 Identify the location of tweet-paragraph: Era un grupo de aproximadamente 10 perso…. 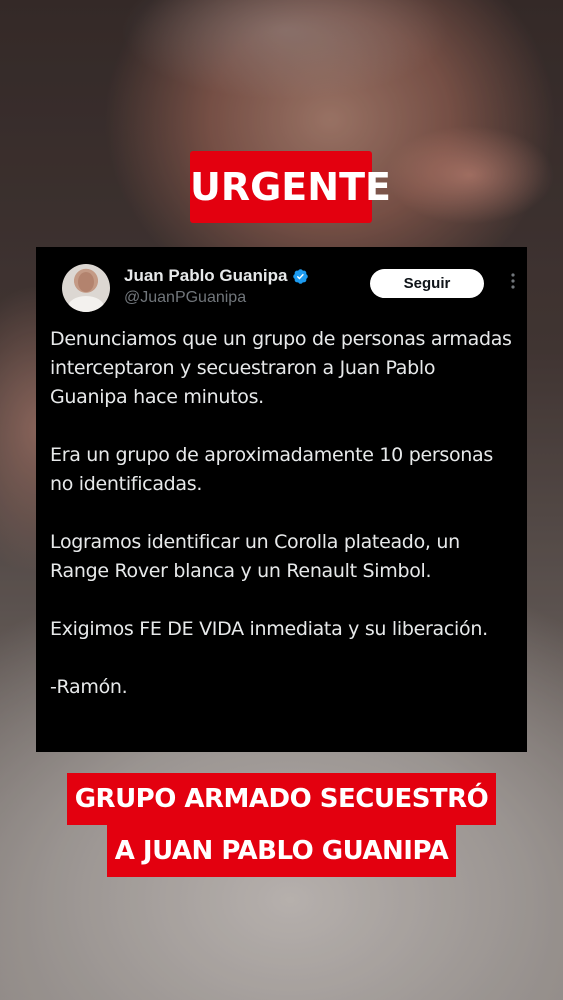
(271, 469).